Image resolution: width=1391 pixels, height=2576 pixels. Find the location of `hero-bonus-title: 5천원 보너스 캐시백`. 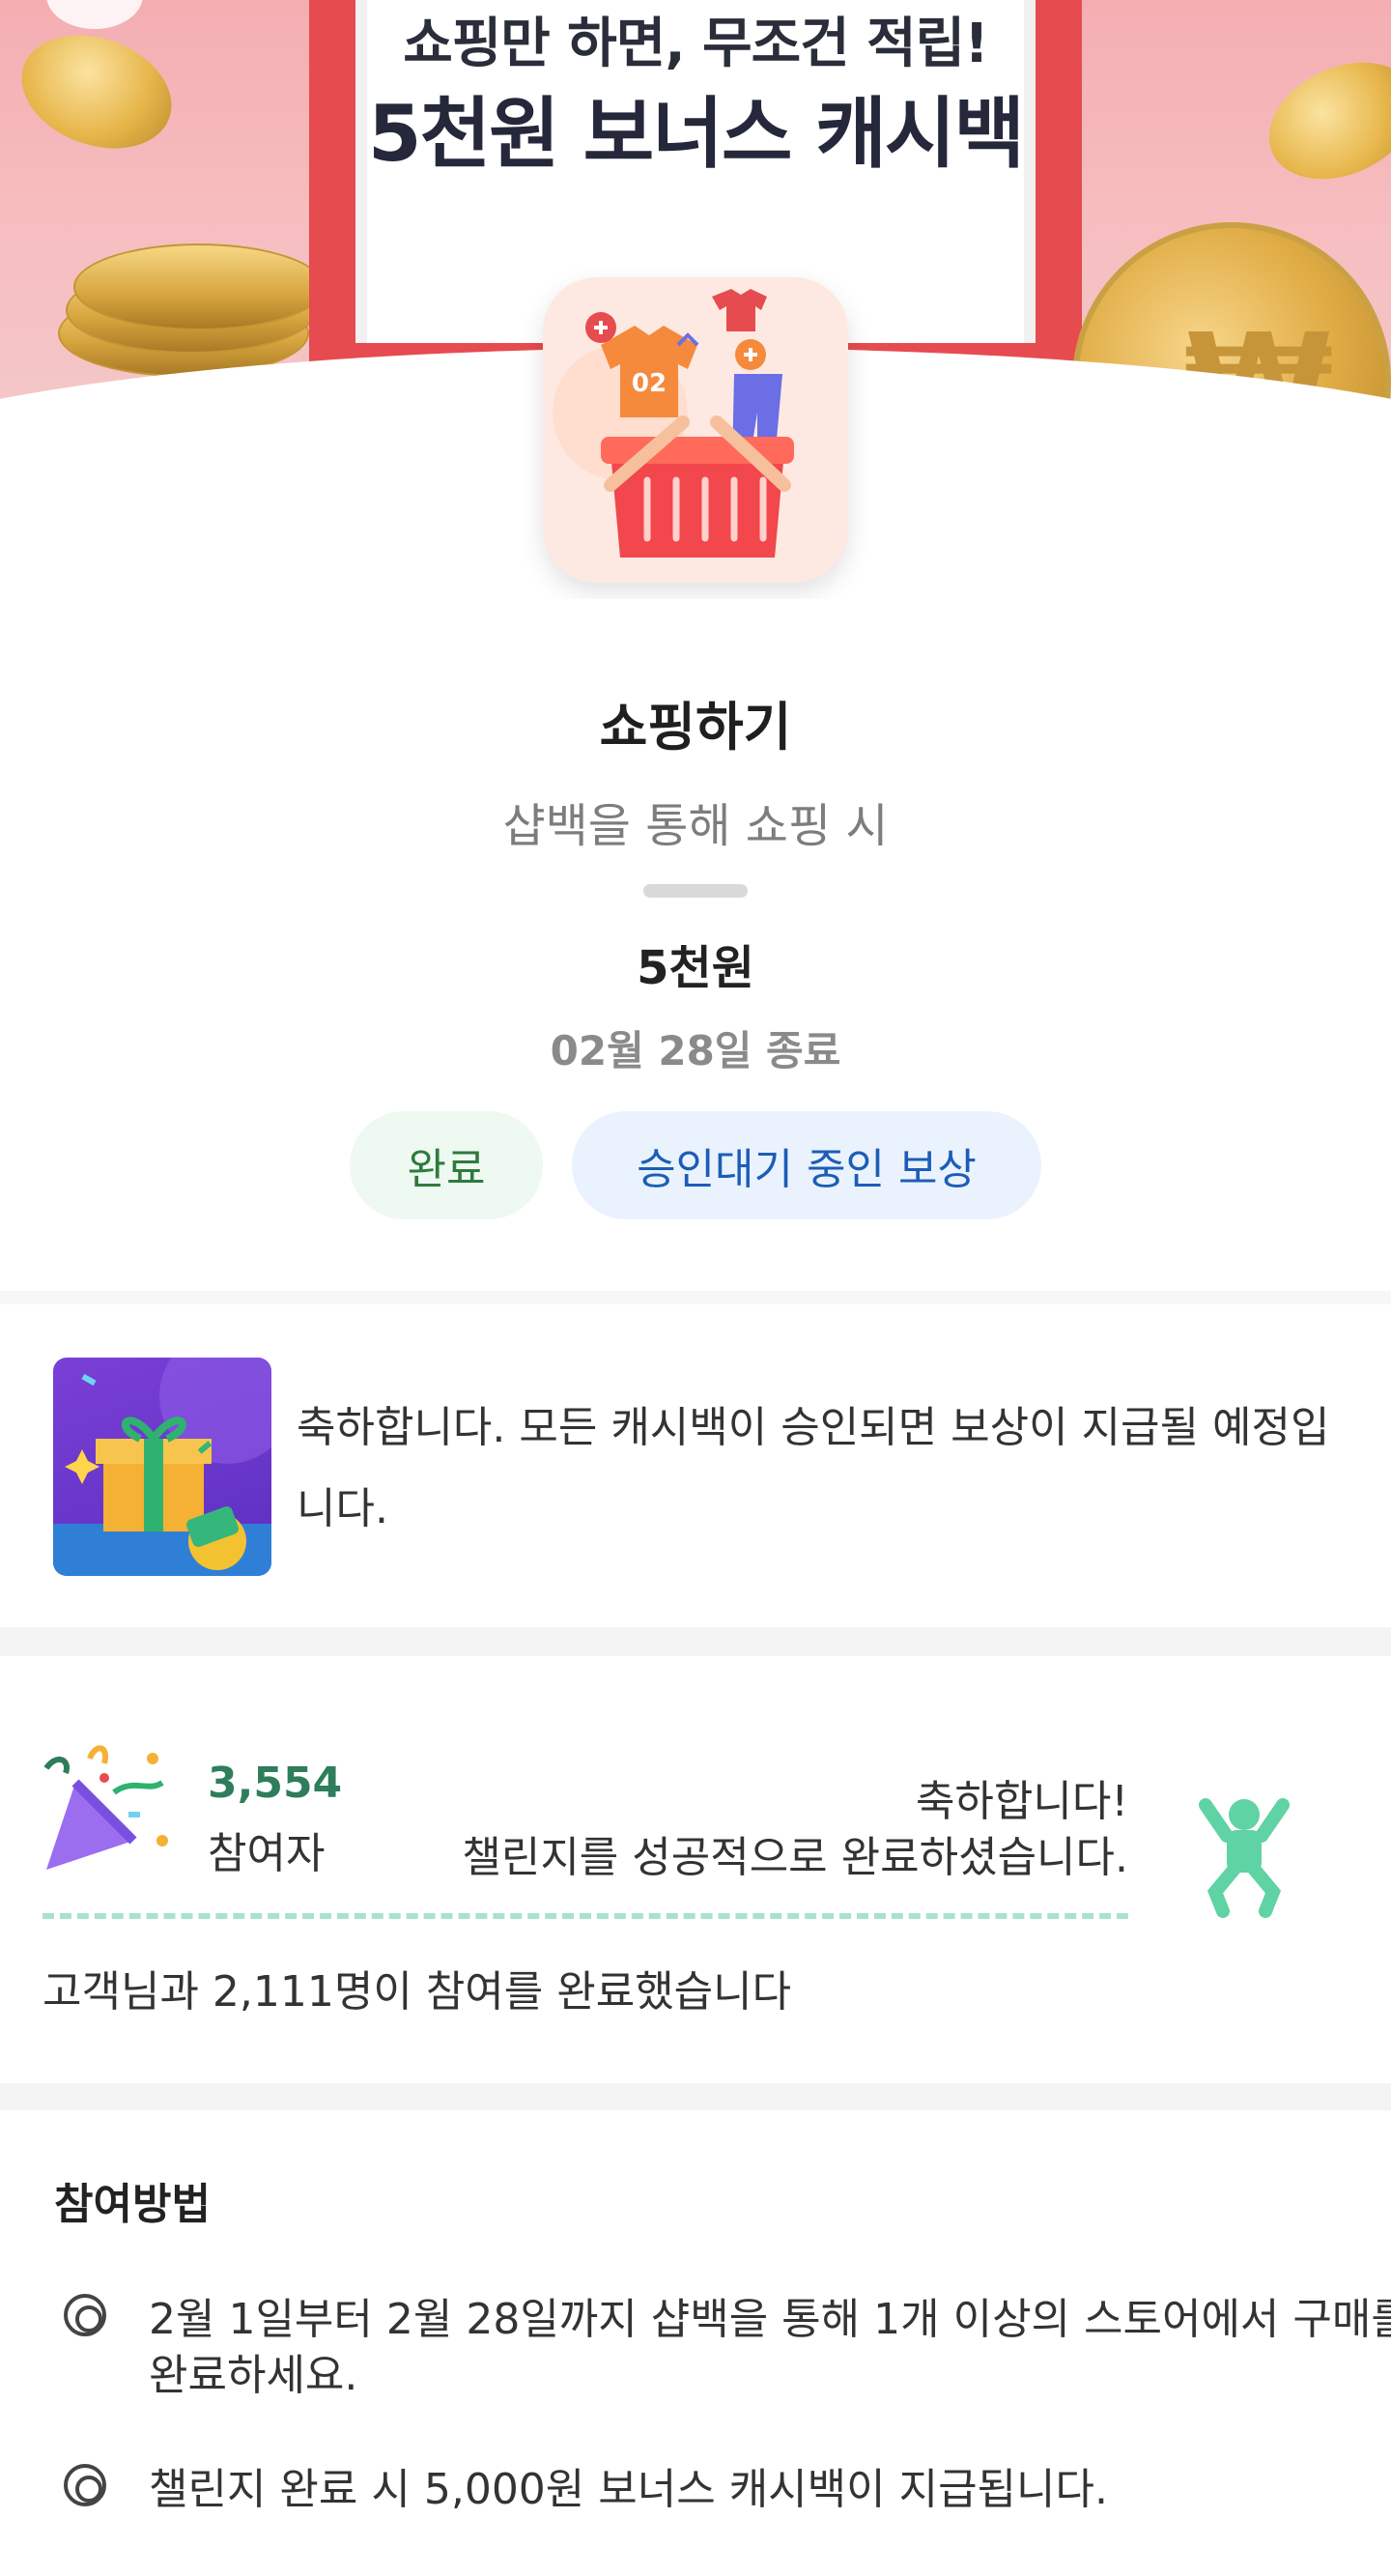

hero-bonus-title: 5천원 보너스 캐시백 is located at coordinates (696, 134).